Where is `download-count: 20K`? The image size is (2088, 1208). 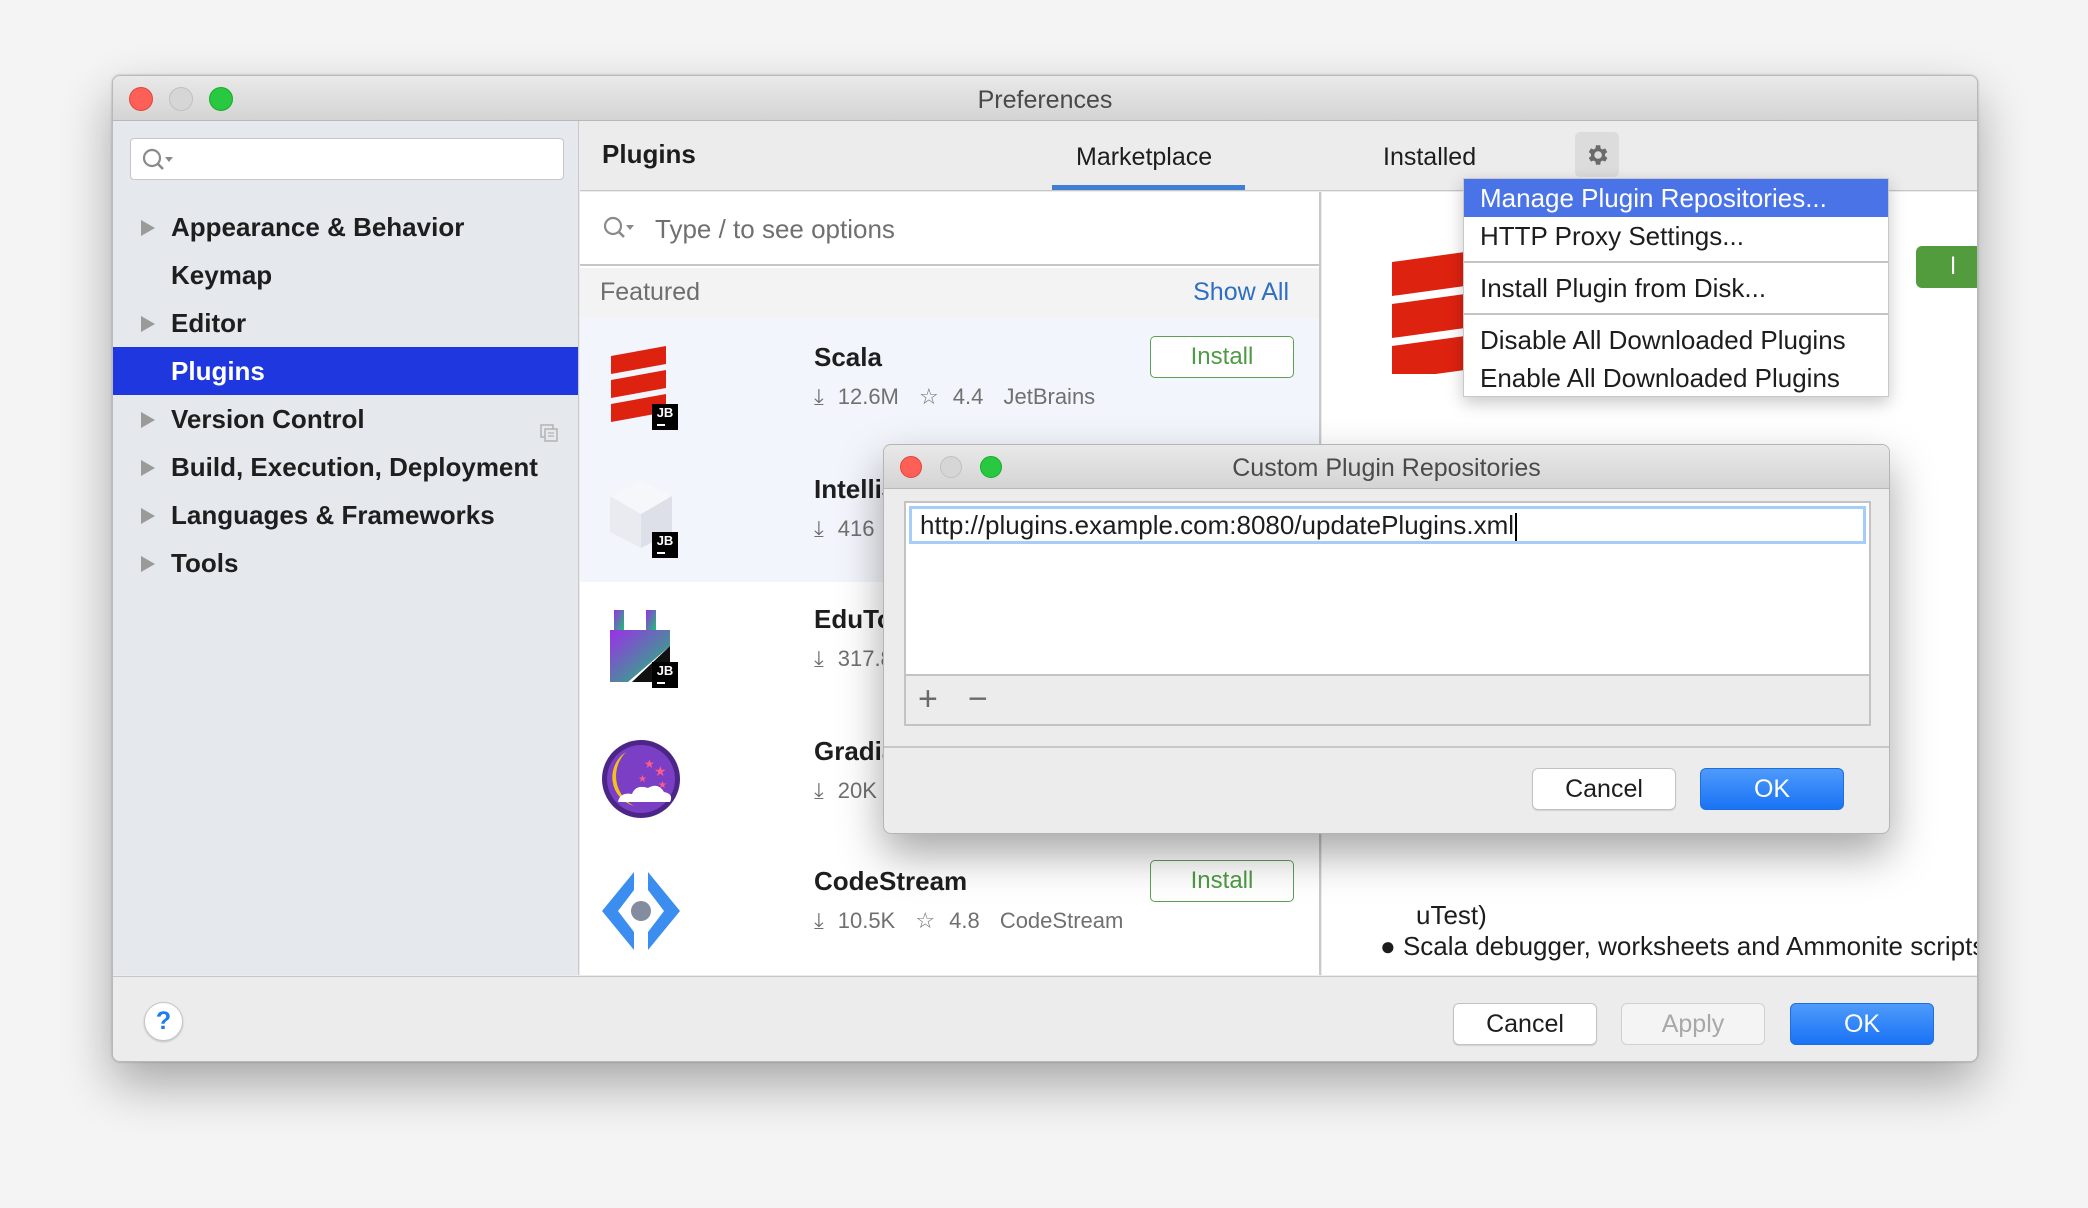
download-count: 20K is located at coordinates (857, 790).